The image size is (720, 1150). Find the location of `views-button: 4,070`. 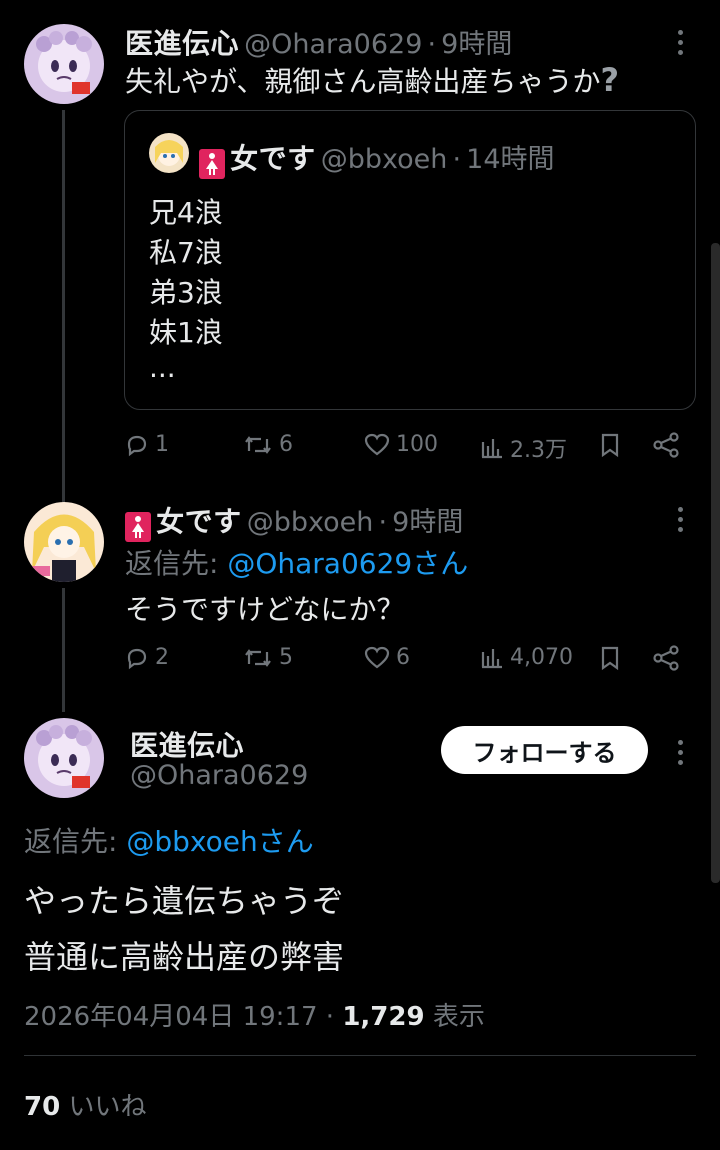

views-button: 4,070 is located at coordinates (526, 657).